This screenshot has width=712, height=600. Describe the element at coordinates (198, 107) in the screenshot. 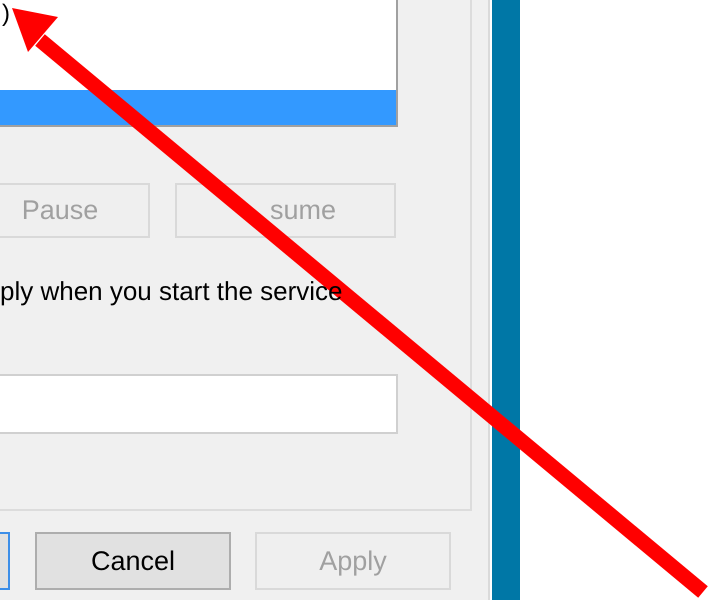

I see `list-row` at that location.